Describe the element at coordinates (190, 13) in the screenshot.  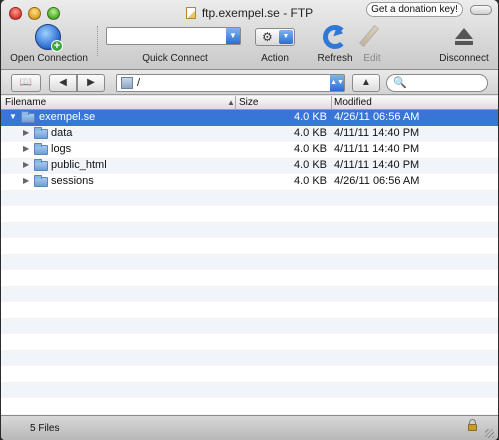
I see `document-icon` at that location.